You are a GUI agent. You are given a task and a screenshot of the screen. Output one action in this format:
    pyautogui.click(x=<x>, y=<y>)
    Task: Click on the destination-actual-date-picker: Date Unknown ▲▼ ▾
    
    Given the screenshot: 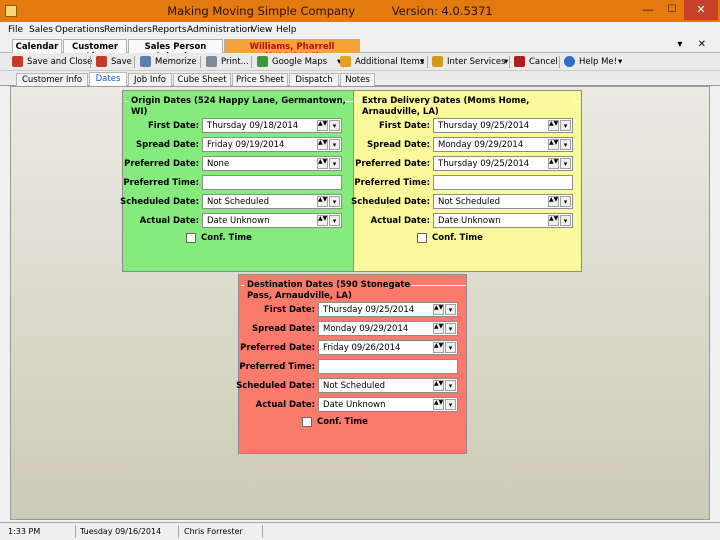 What is the action you would take?
    pyautogui.click(x=388, y=404)
    